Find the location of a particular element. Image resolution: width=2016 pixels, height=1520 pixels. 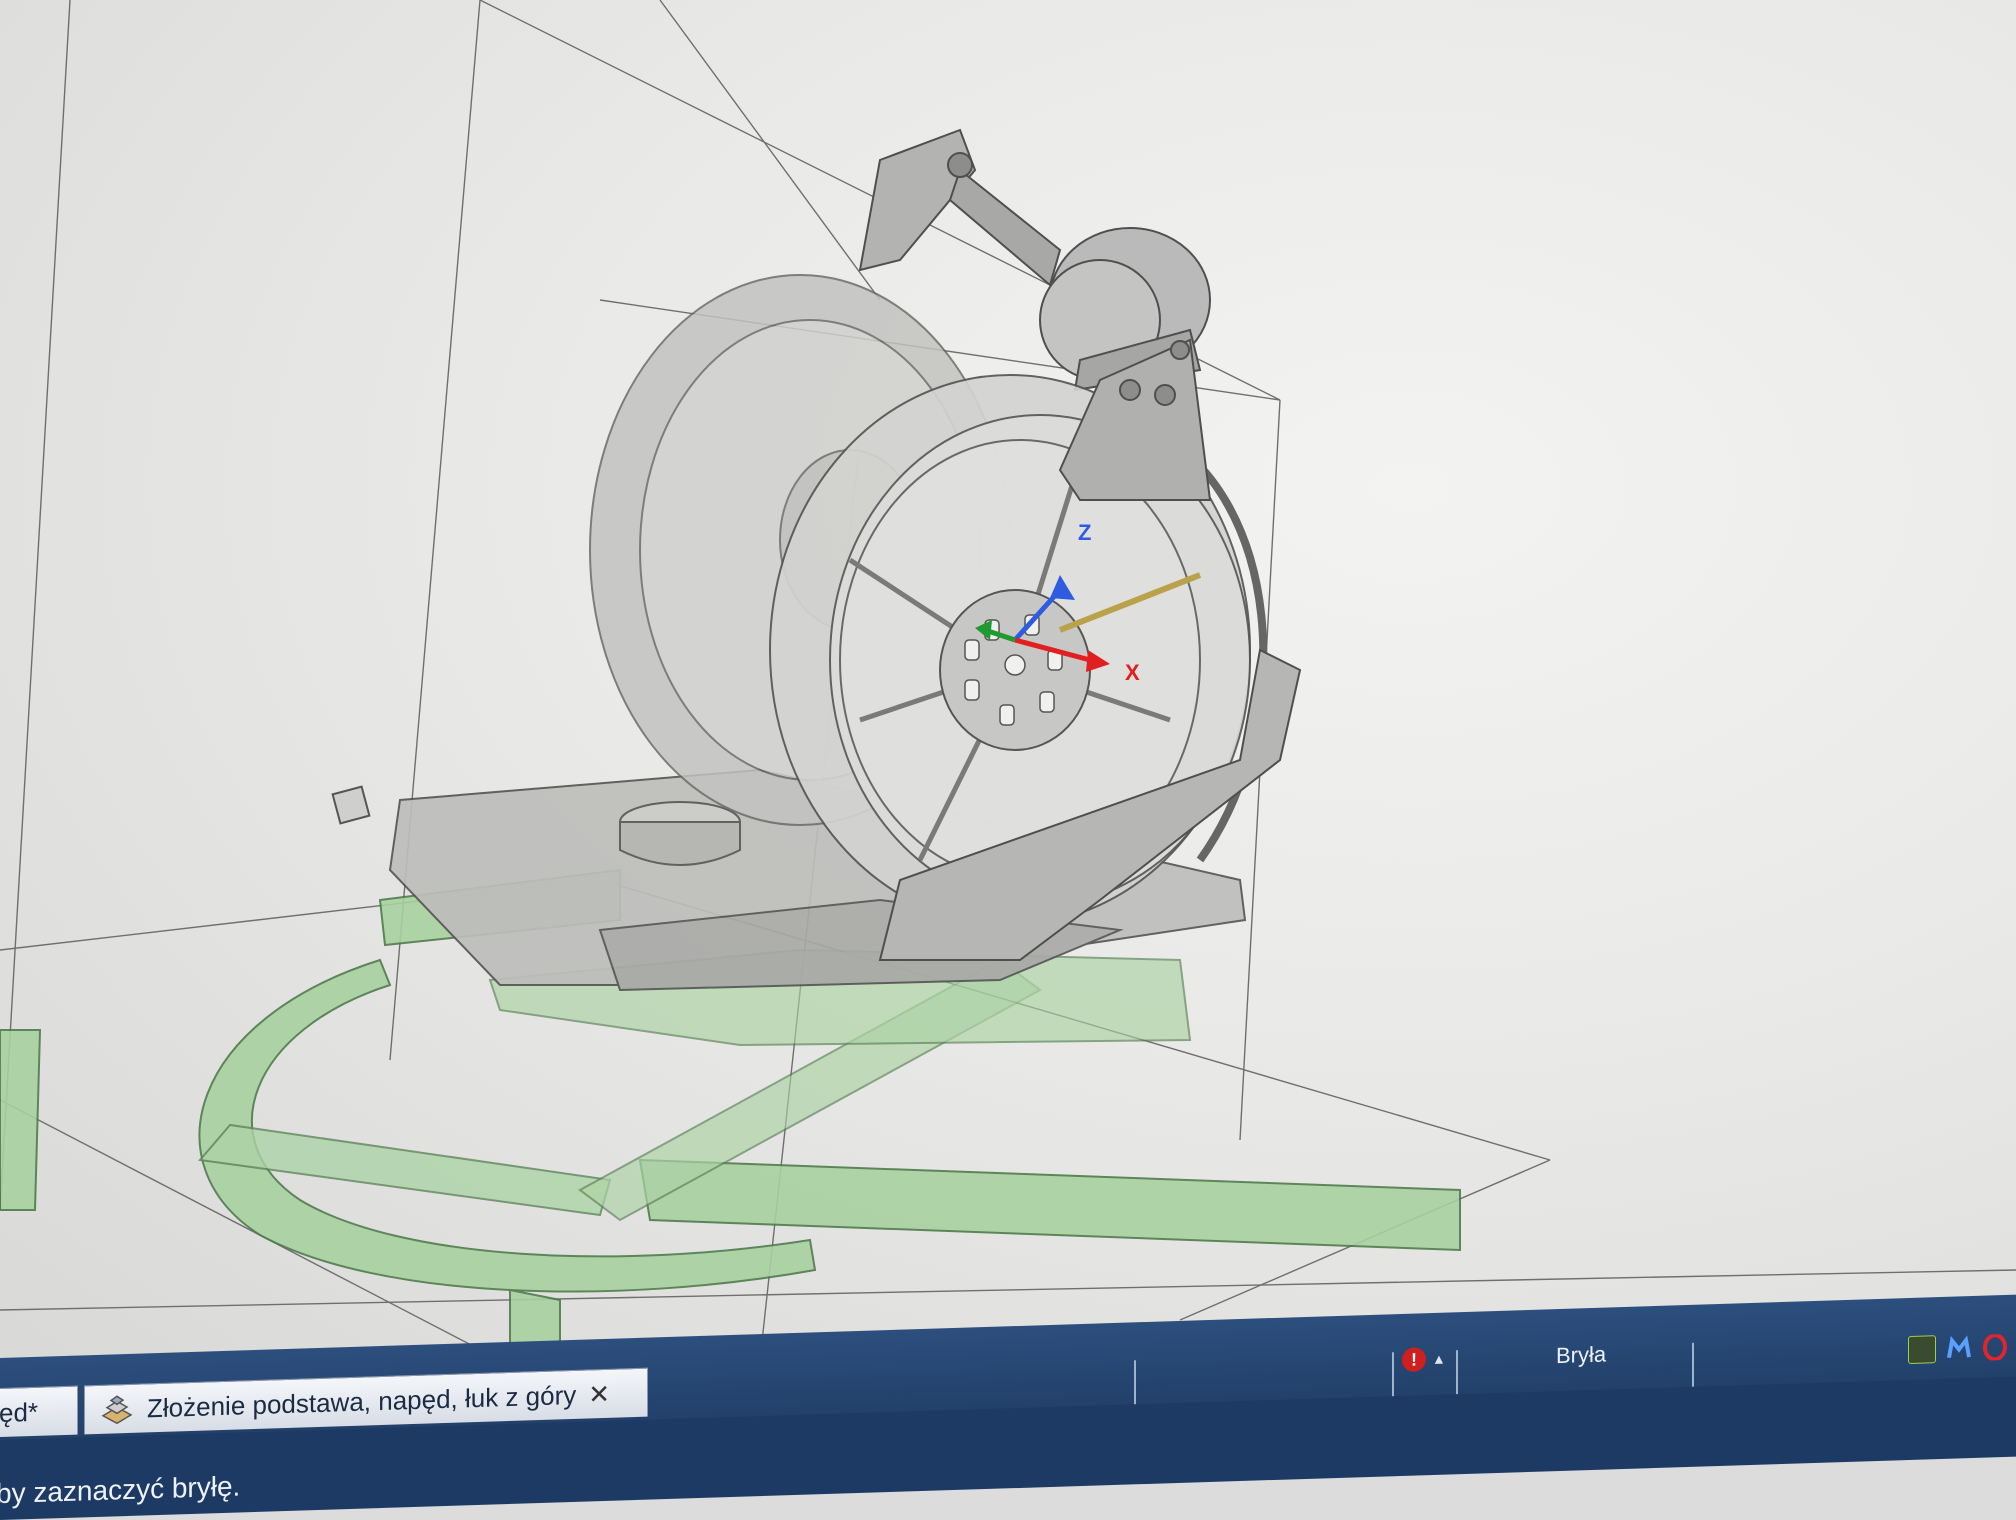

malwarebytes-icon is located at coordinates (1959, 1348).